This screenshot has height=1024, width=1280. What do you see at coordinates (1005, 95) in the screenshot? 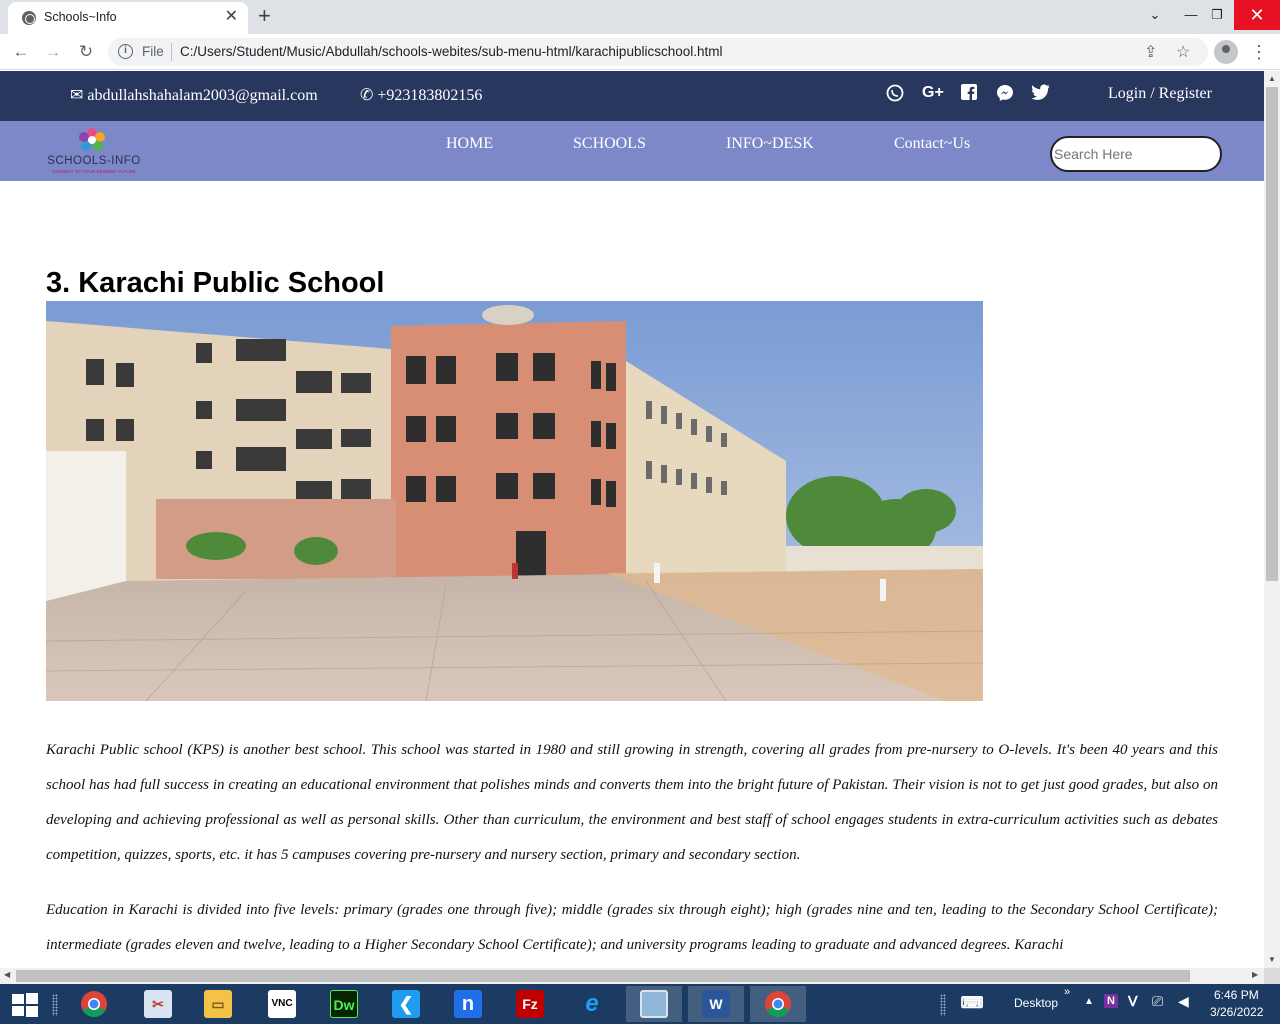
I see `messenger-icon` at bounding box center [1005, 95].